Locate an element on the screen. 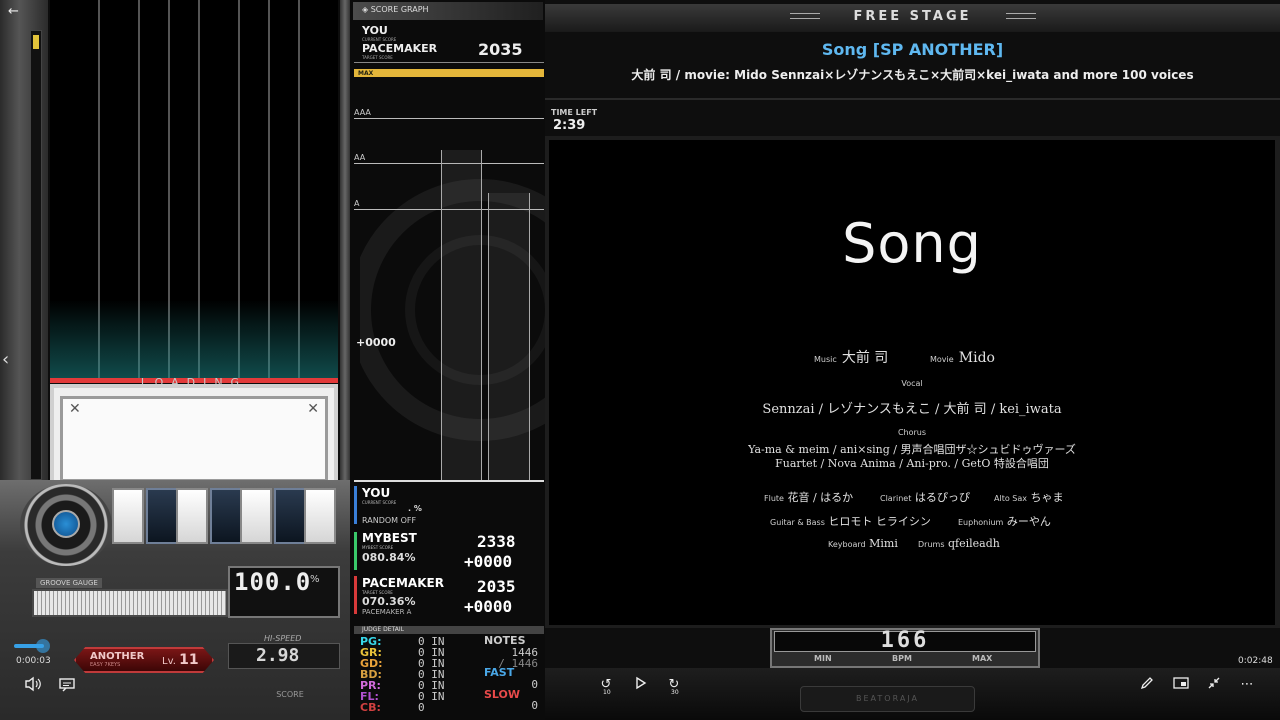 The width and height of the screenshot is (1280, 720). difficulty-sub: EASY 7KEYS is located at coordinates (105, 665).